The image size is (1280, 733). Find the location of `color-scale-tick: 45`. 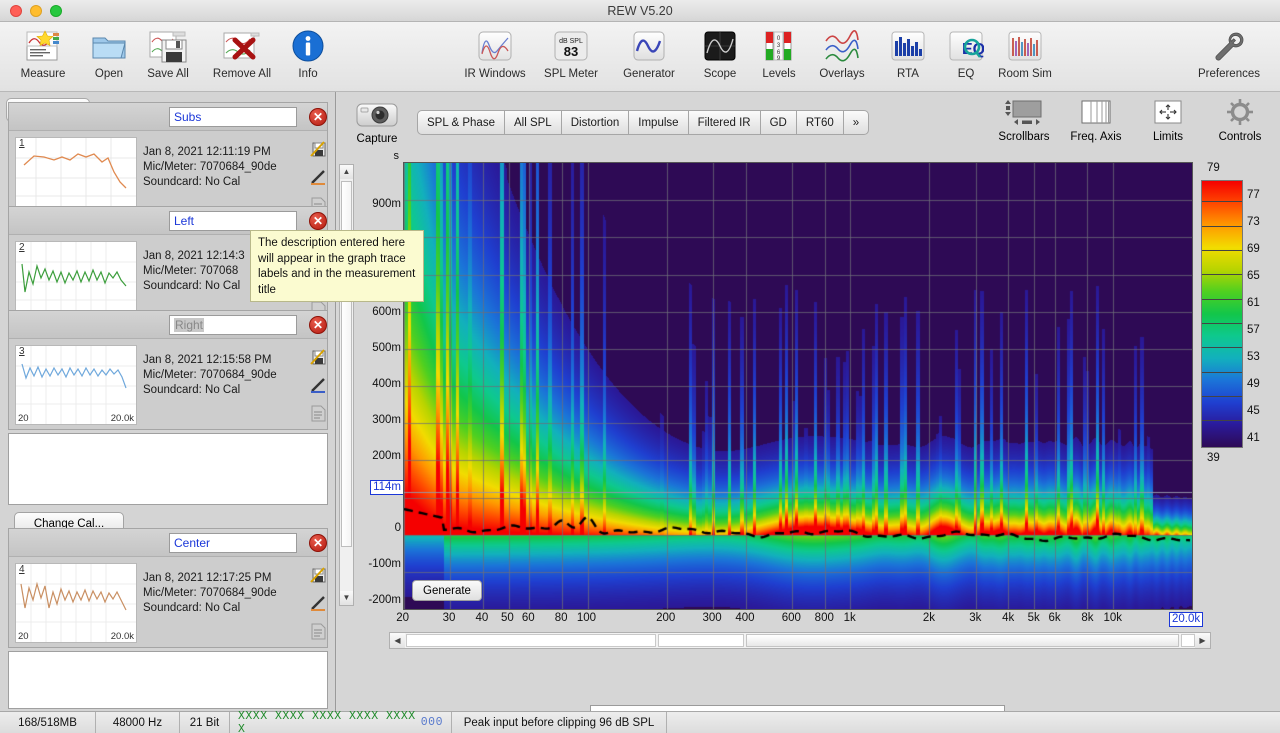

color-scale-tick: 45 is located at coordinates (1253, 411).